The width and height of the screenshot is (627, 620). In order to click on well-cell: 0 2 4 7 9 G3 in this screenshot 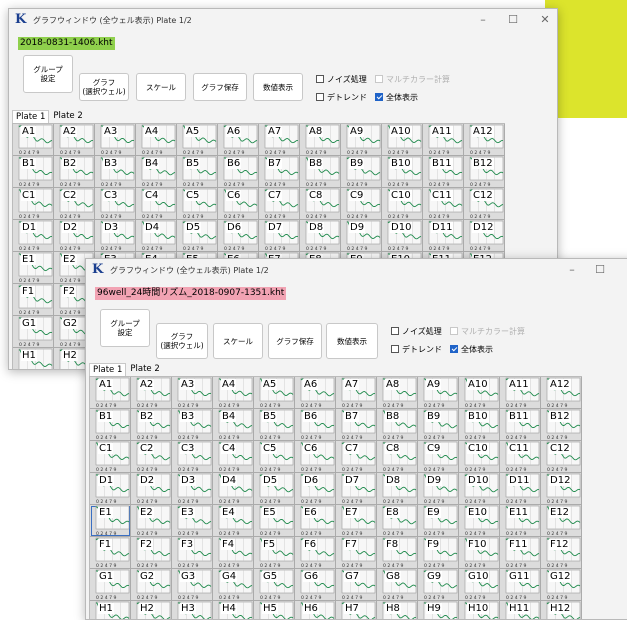, I will do `click(192, 585)`.